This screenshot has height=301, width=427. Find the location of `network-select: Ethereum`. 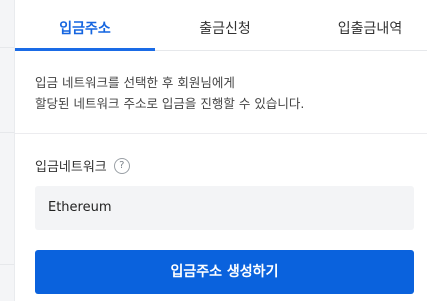

network-select: Ethereum is located at coordinates (224, 208).